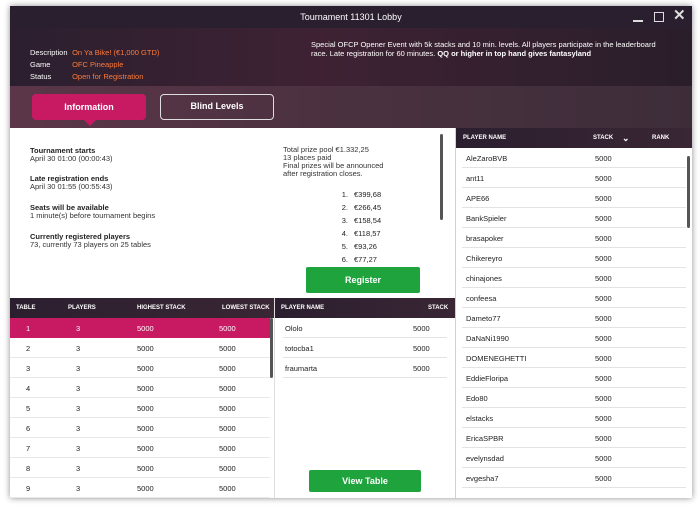 The width and height of the screenshot is (700, 510). I want to click on table-row: 3 3 5000 5000, so click(140, 368).